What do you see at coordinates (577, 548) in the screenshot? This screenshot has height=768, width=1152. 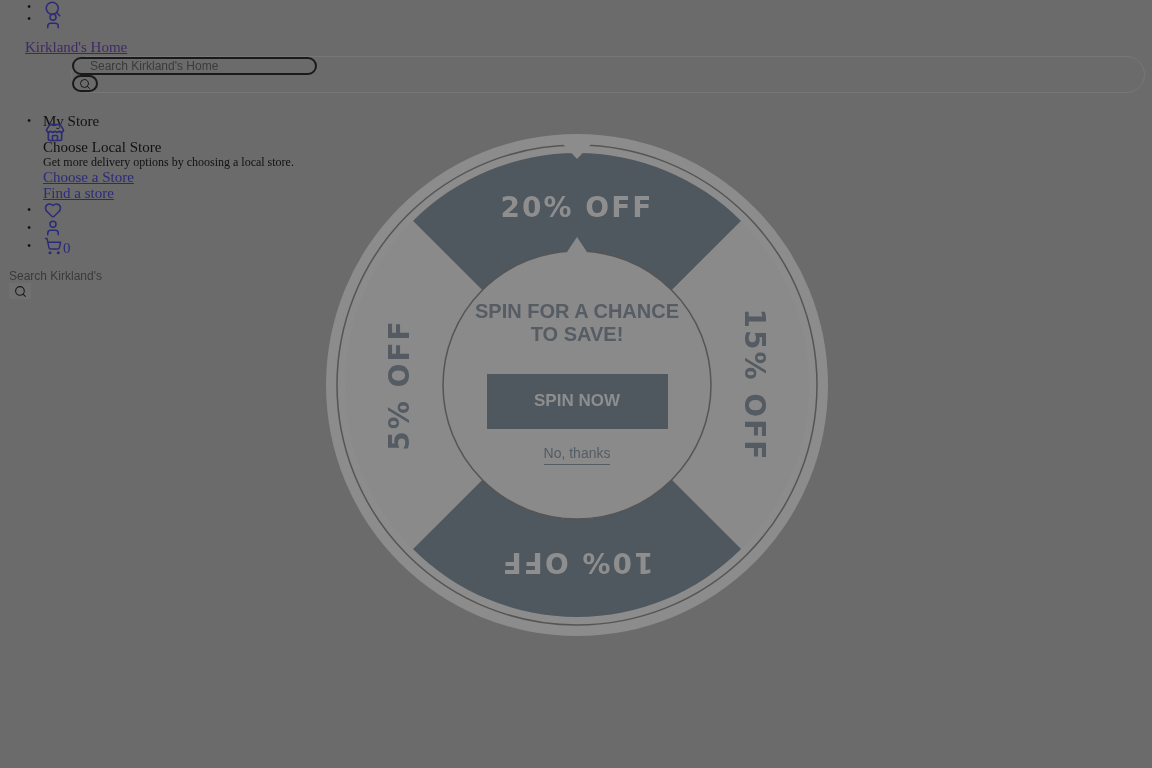 I see `wheel-segment: 10% OFF` at bounding box center [577, 548].